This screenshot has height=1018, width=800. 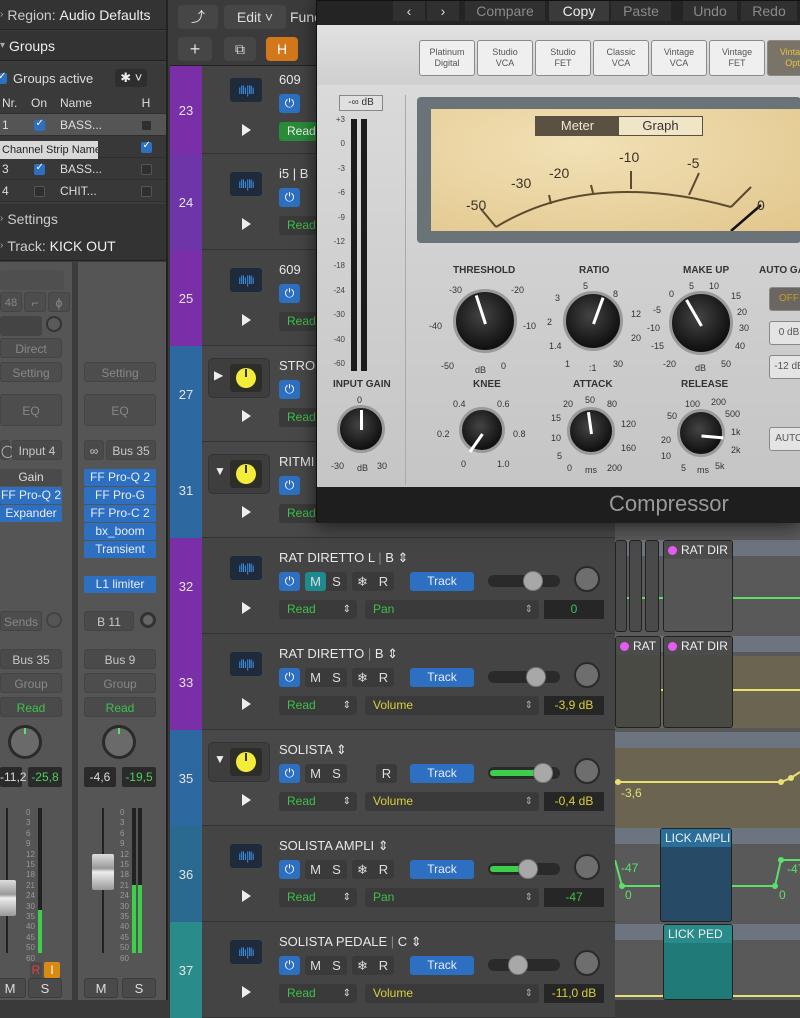 I want to click on attack-knob, so click(x=591, y=431).